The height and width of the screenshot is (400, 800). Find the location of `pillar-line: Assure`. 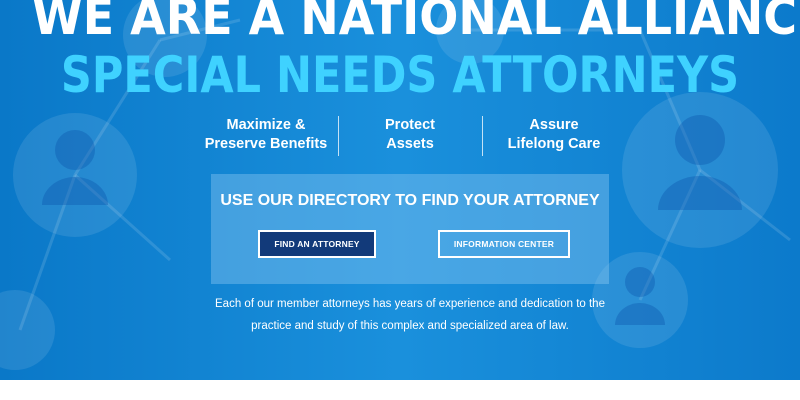

pillar-line: Assure is located at coordinates (554, 125).